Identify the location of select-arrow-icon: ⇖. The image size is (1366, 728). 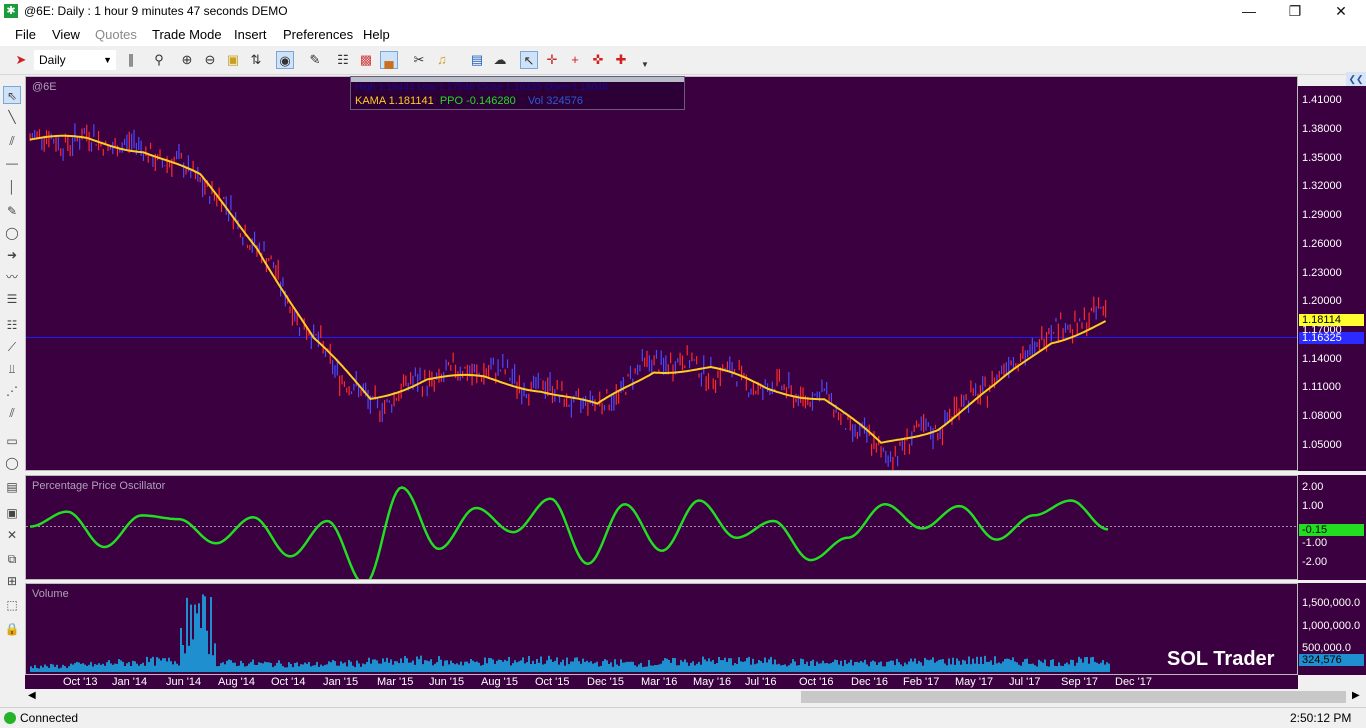
(12, 95).